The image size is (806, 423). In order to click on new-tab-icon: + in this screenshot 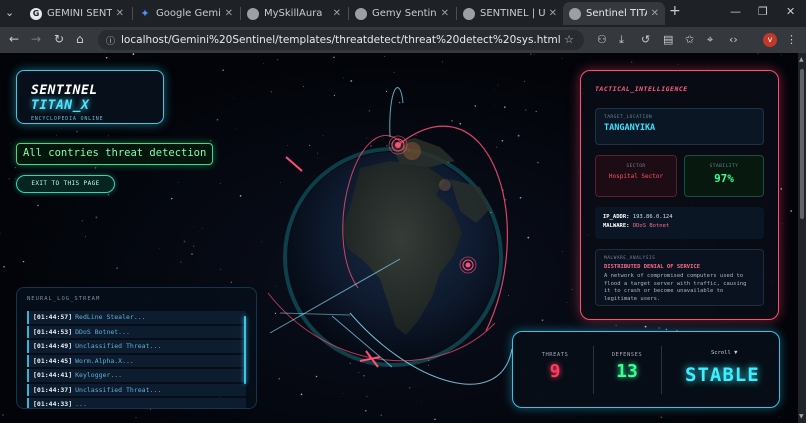, I will do `click(675, 11)`.